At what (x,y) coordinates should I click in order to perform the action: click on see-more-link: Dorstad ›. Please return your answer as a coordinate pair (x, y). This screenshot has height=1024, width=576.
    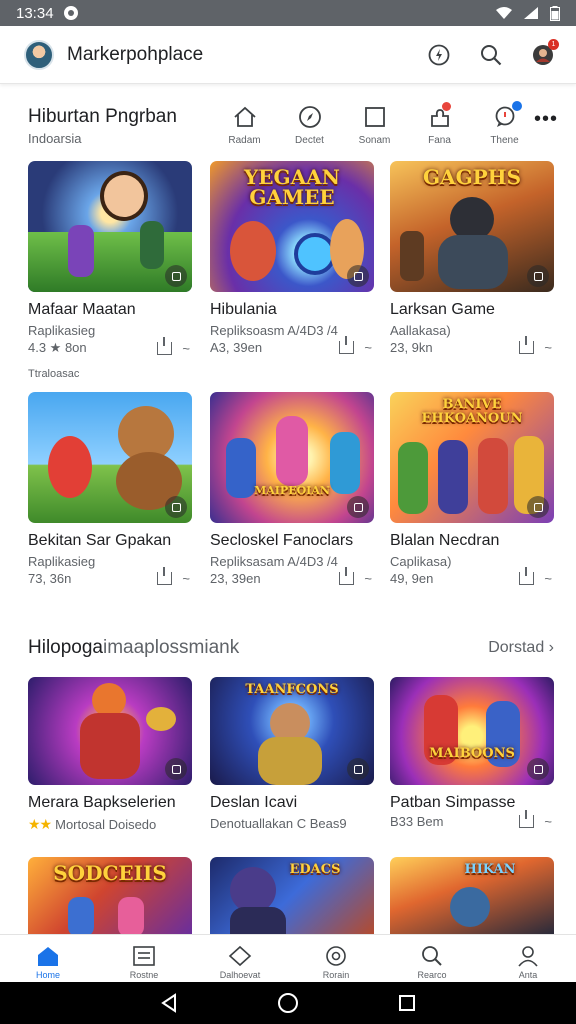
    Looking at the image, I should click on (521, 648).